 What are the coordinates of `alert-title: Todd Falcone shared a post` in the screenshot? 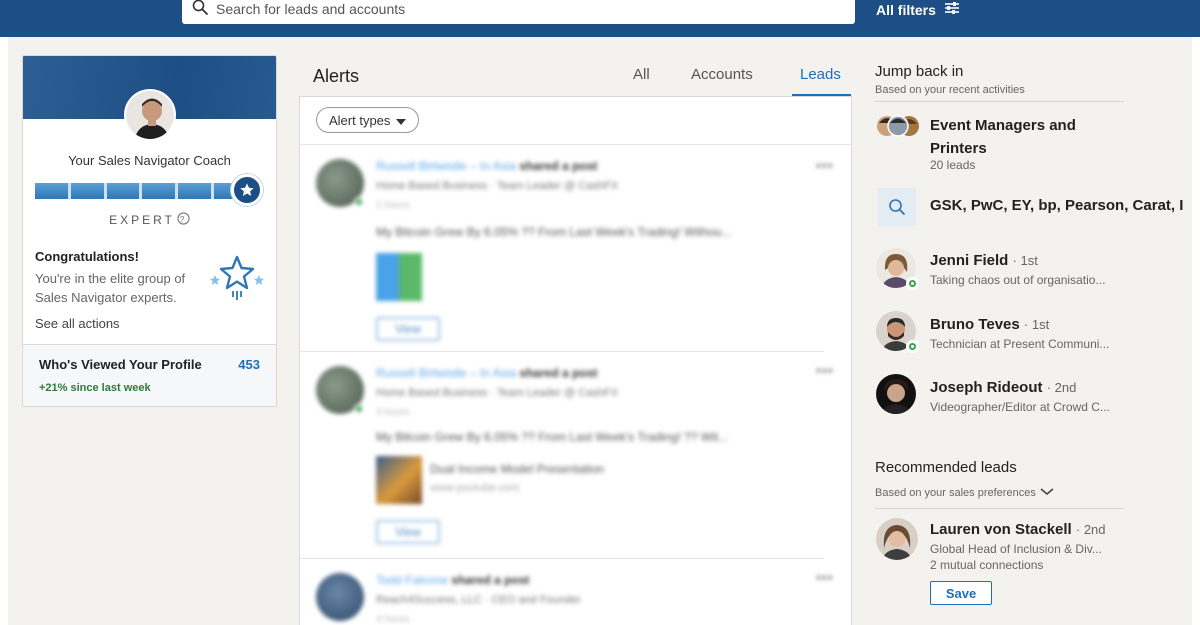 It's located at (452, 580).